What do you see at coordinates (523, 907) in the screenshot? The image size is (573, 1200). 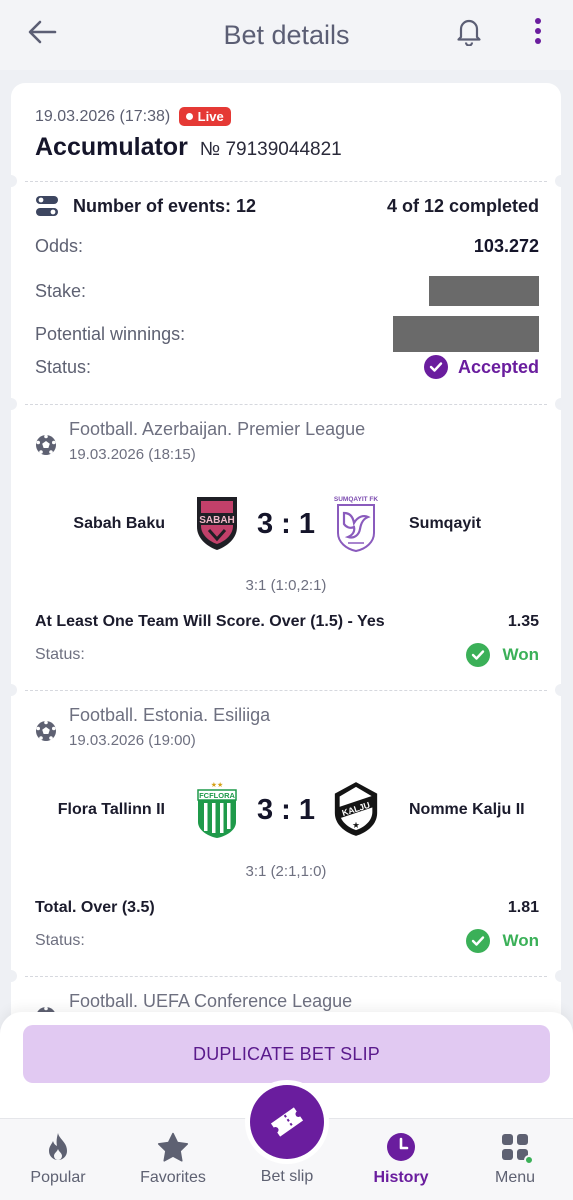 I see `market-odd: 1.81` at bounding box center [523, 907].